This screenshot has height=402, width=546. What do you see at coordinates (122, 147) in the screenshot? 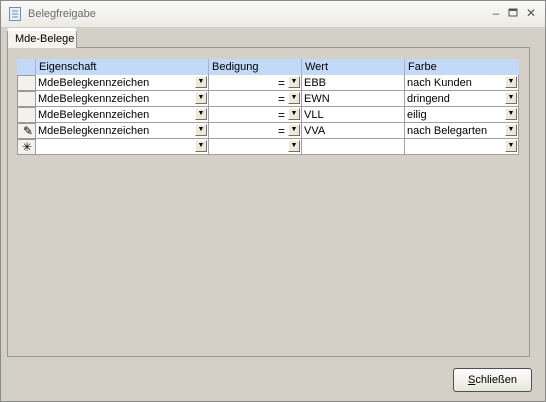
I see `eigenschaft-select: ▼` at bounding box center [122, 147].